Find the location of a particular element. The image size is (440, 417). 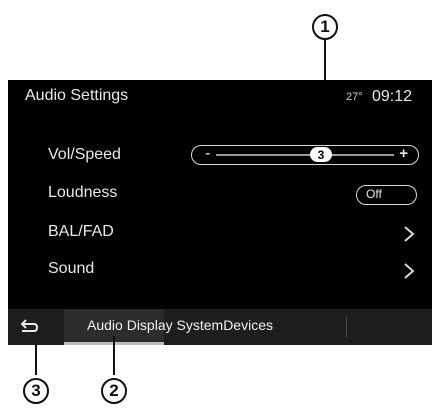

slider-knob: 3 is located at coordinates (321, 154).